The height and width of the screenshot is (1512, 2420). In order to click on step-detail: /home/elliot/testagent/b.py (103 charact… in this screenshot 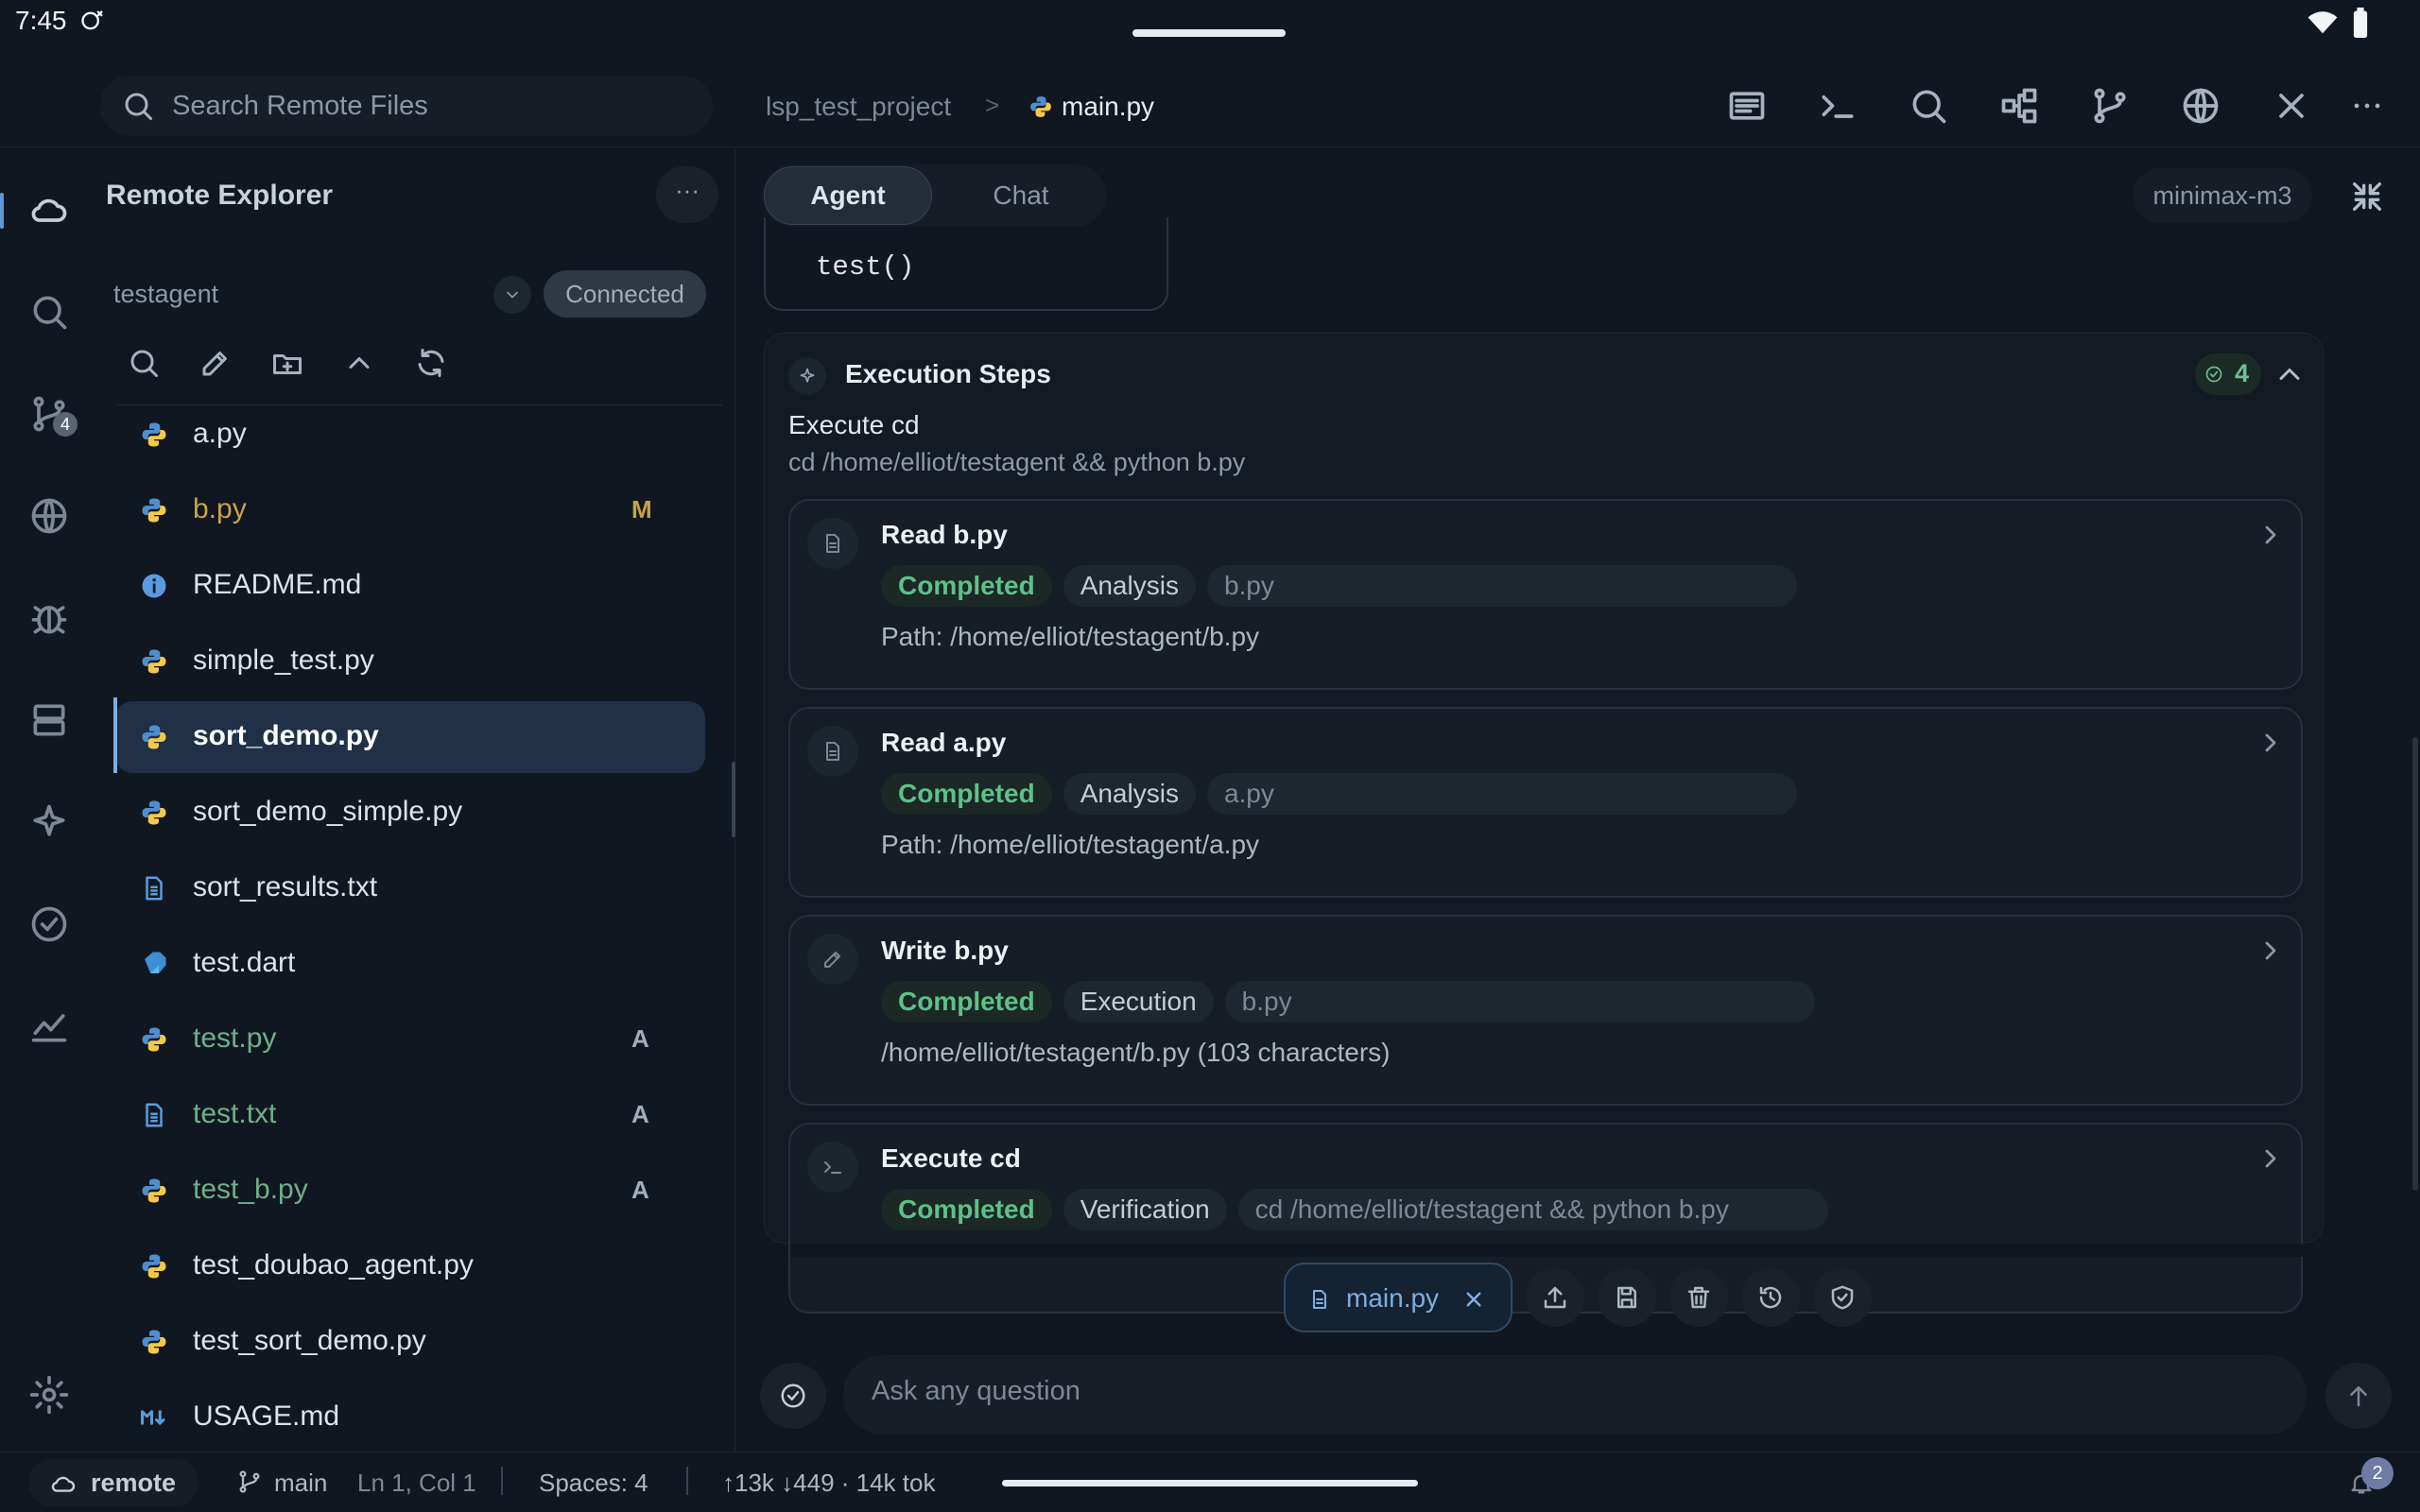, I will do `click(1136, 1052)`.